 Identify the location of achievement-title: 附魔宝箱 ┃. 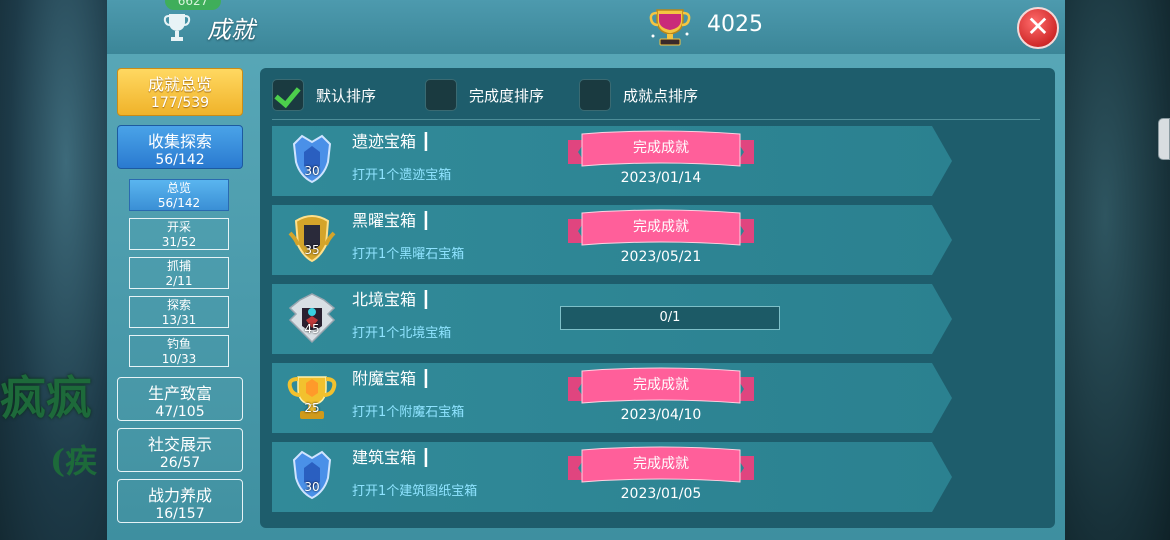
(391, 378).